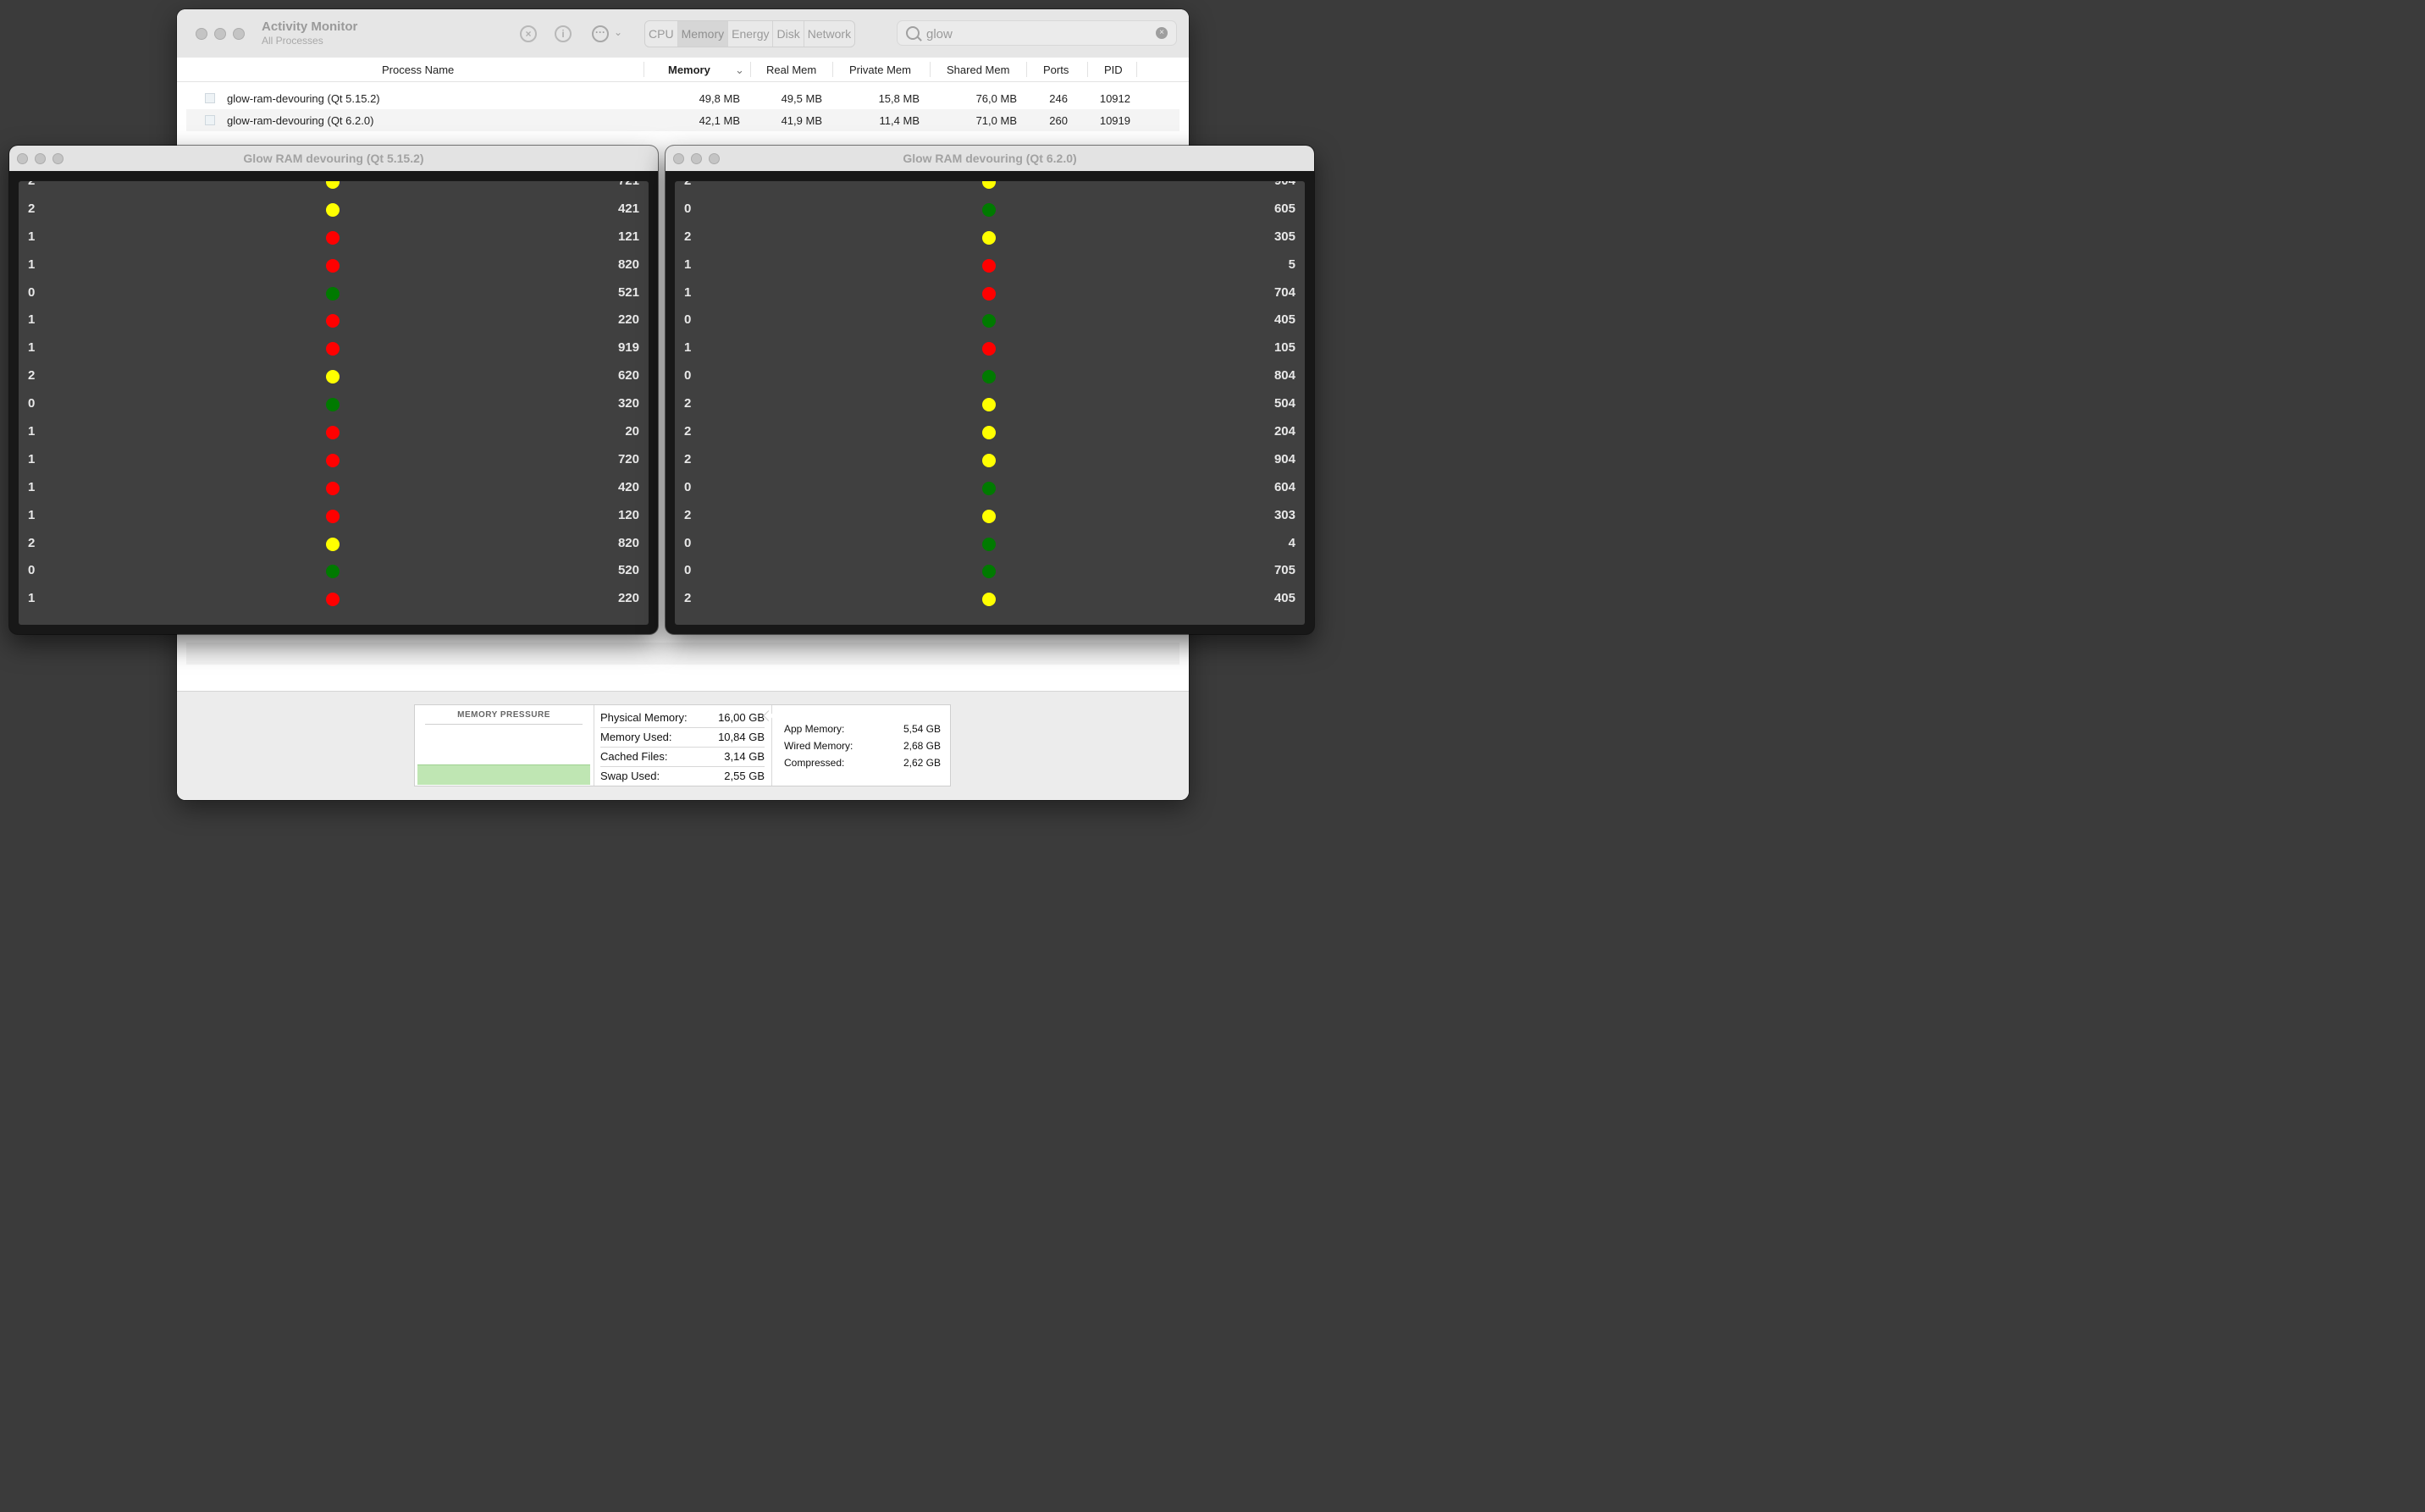  What do you see at coordinates (292, 41) in the screenshot?
I see `app-subtitle: All Processes` at bounding box center [292, 41].